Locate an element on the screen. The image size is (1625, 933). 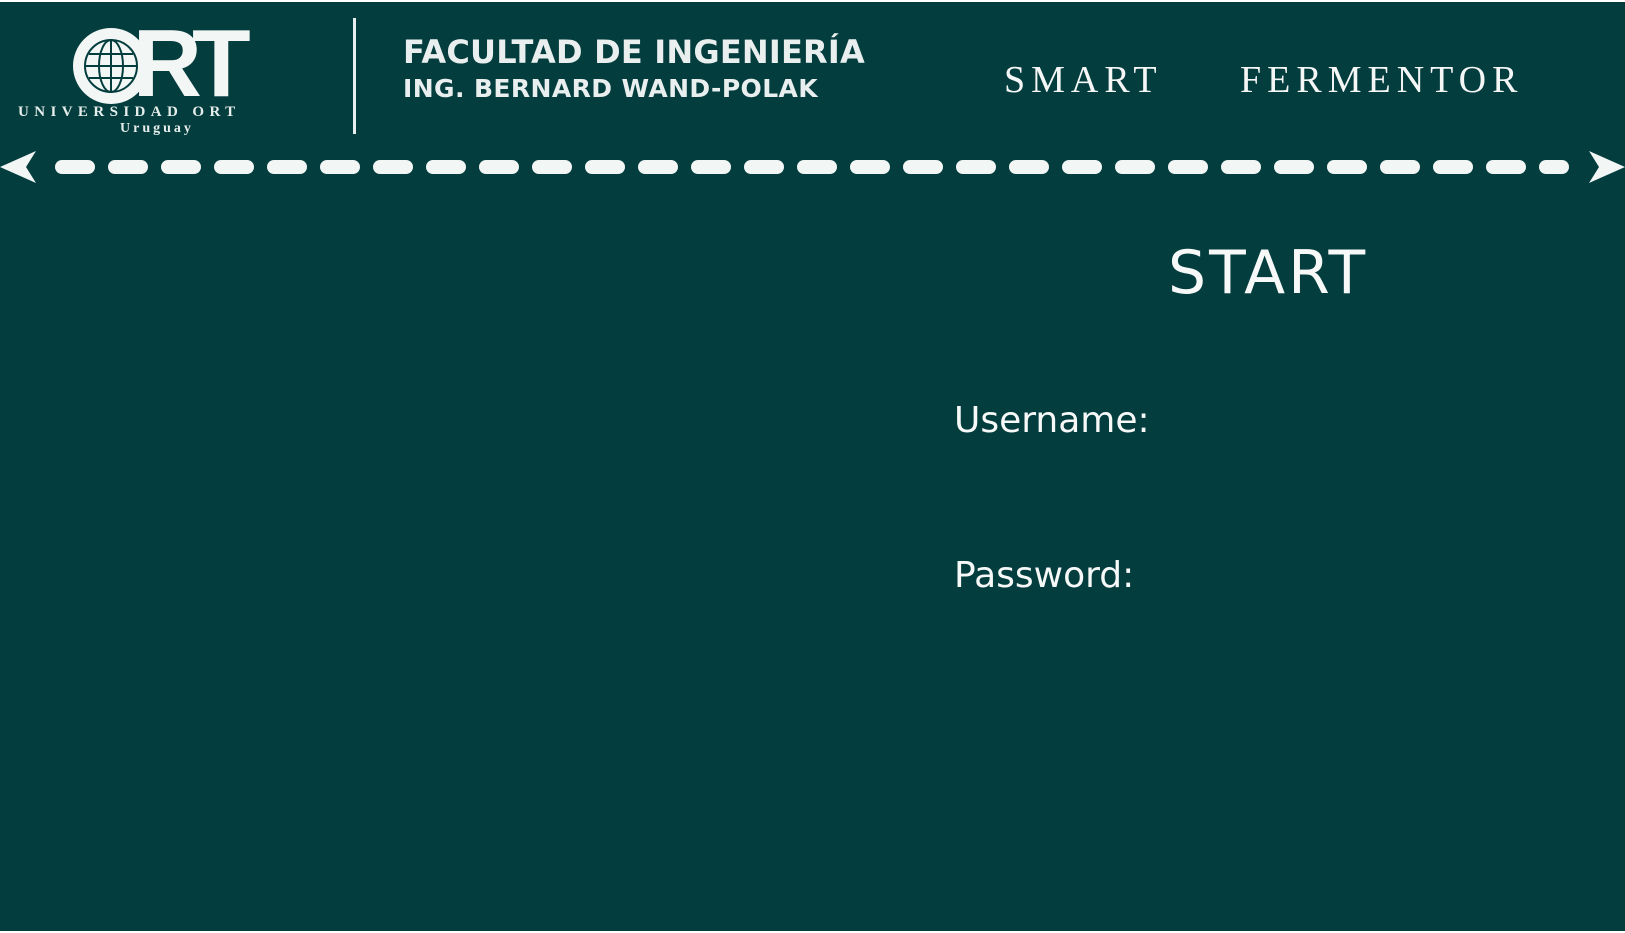
faculty-name: FACULTAD DE INGENIERÍA is located at coordinates (634, 52).